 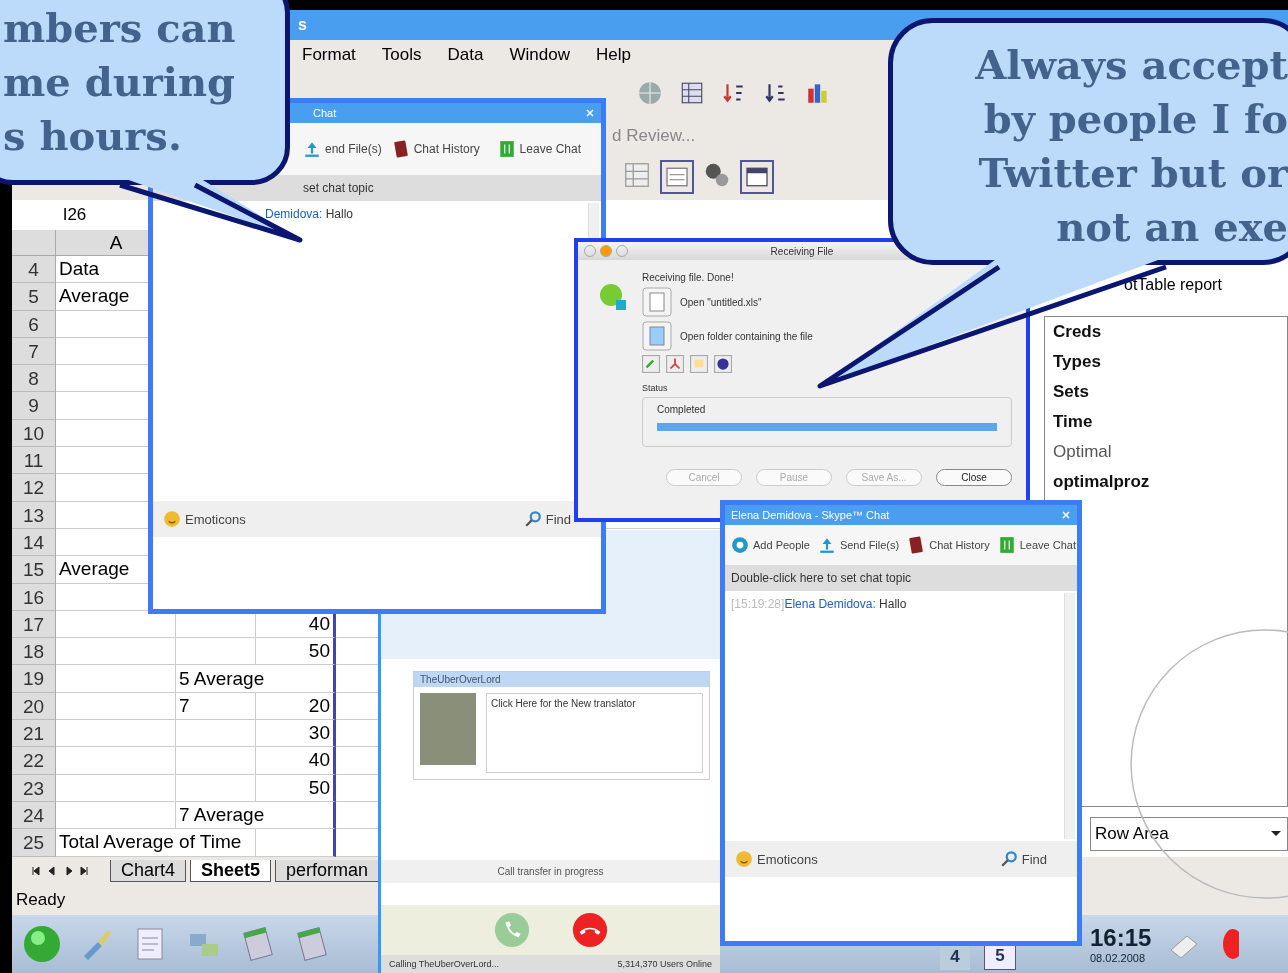 I want to click on window-title: Elena Demidova - Skype™ Chat, so click(x=810, y=515).